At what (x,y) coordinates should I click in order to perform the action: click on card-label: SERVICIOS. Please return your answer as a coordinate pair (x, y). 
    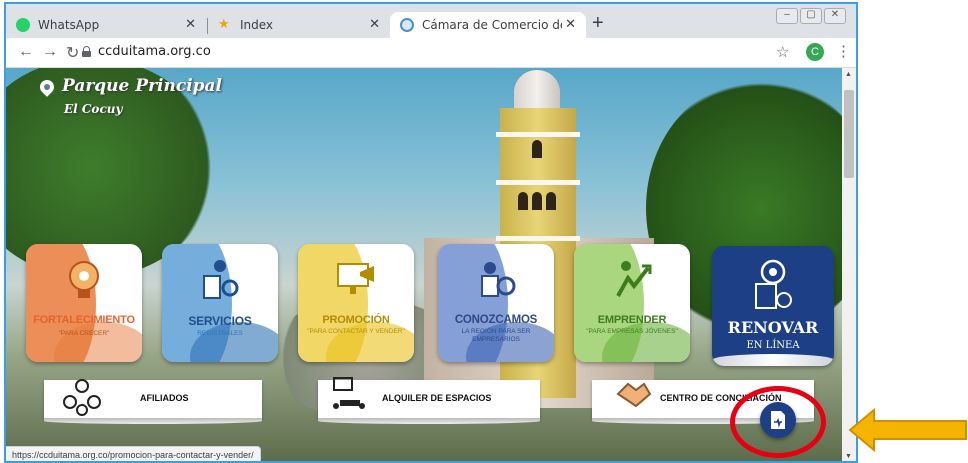
    Looking at the image, I should click on (220, 321).